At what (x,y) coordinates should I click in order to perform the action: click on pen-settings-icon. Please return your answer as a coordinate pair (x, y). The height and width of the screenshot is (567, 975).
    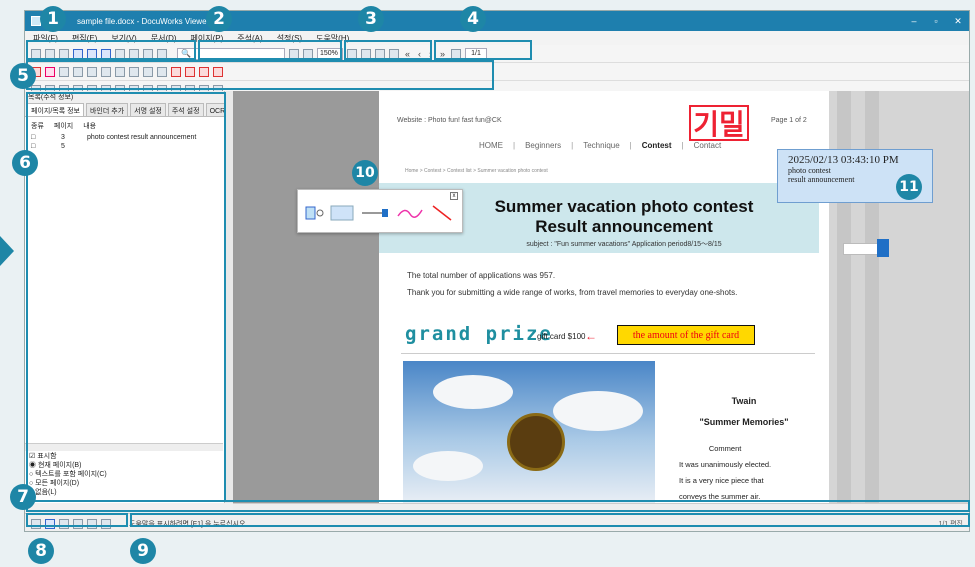
    Looking at the image, I should click on (315, 213).